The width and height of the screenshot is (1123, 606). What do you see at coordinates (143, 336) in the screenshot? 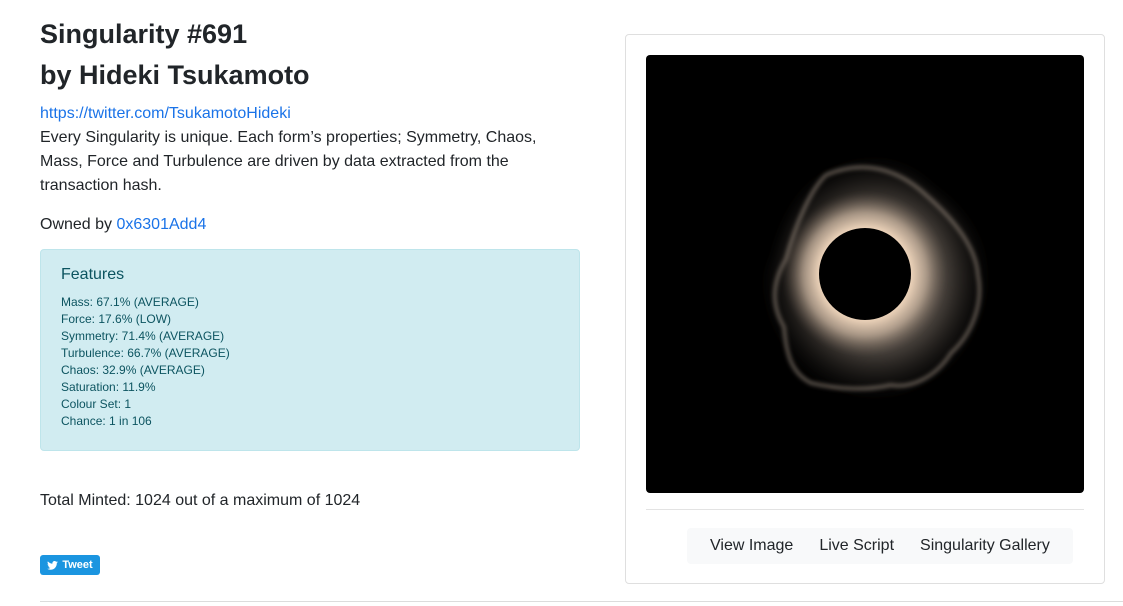
I see `feature-symmetry: Symmetry: 71.4% (AVERAGE)` at bounding box center [143, 336].